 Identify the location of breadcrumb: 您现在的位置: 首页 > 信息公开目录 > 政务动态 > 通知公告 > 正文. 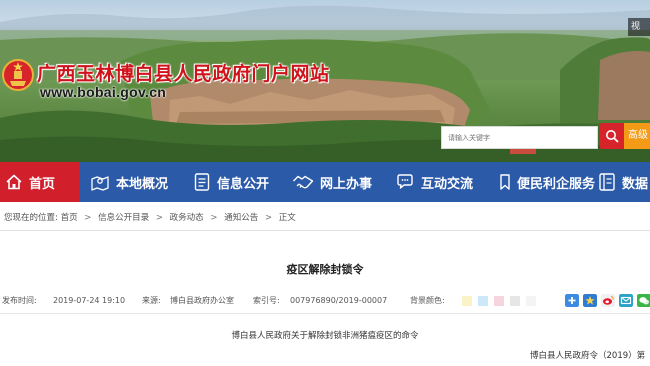
(325, 219).